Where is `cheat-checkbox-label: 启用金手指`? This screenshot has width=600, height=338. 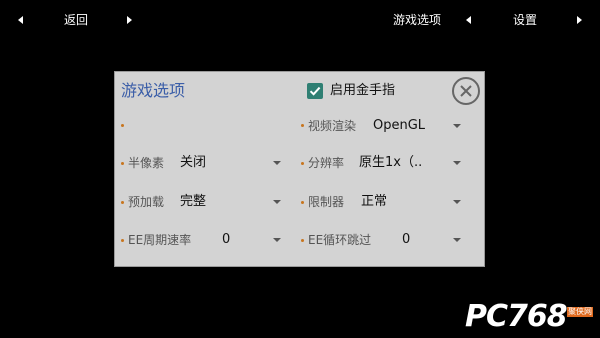
cheat-checkbox-label: 启用金手指 is located at coordinates (362, 91).